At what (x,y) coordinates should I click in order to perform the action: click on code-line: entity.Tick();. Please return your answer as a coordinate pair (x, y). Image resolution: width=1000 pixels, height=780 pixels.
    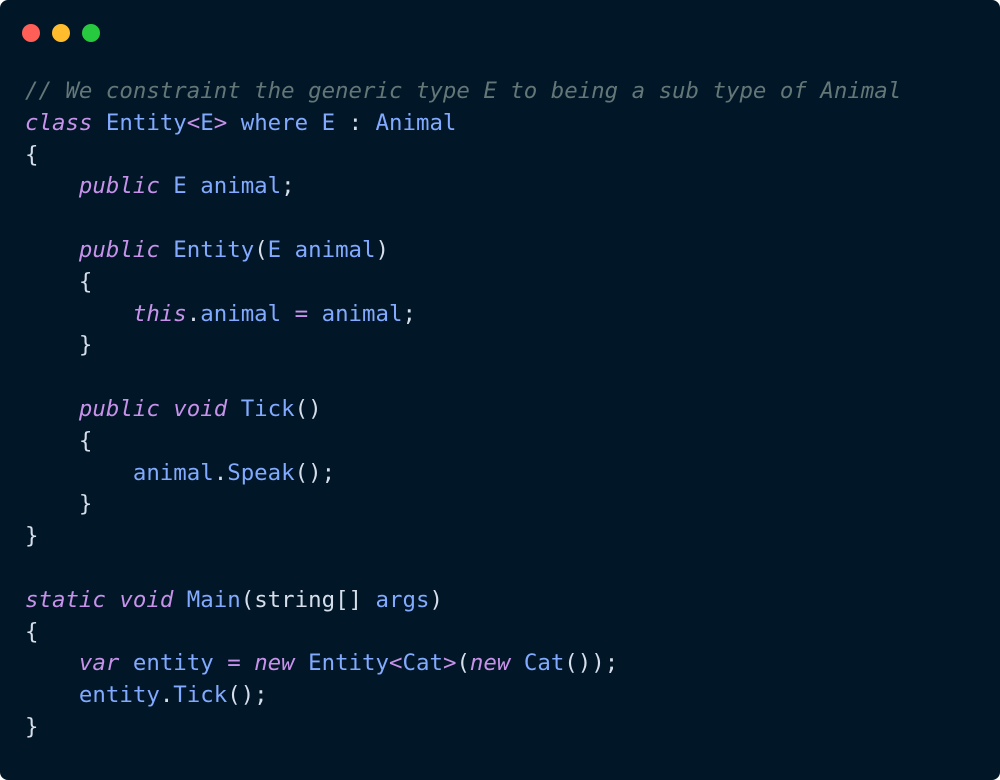
    Looking at the image, I should click on (463, 696).